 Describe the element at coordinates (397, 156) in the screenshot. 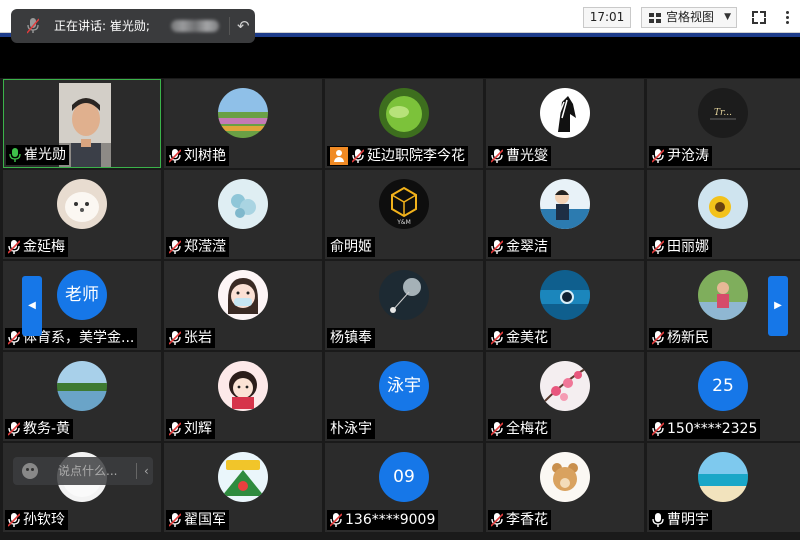

I see `participant-name-bar: 延边职院李今花` at that location.